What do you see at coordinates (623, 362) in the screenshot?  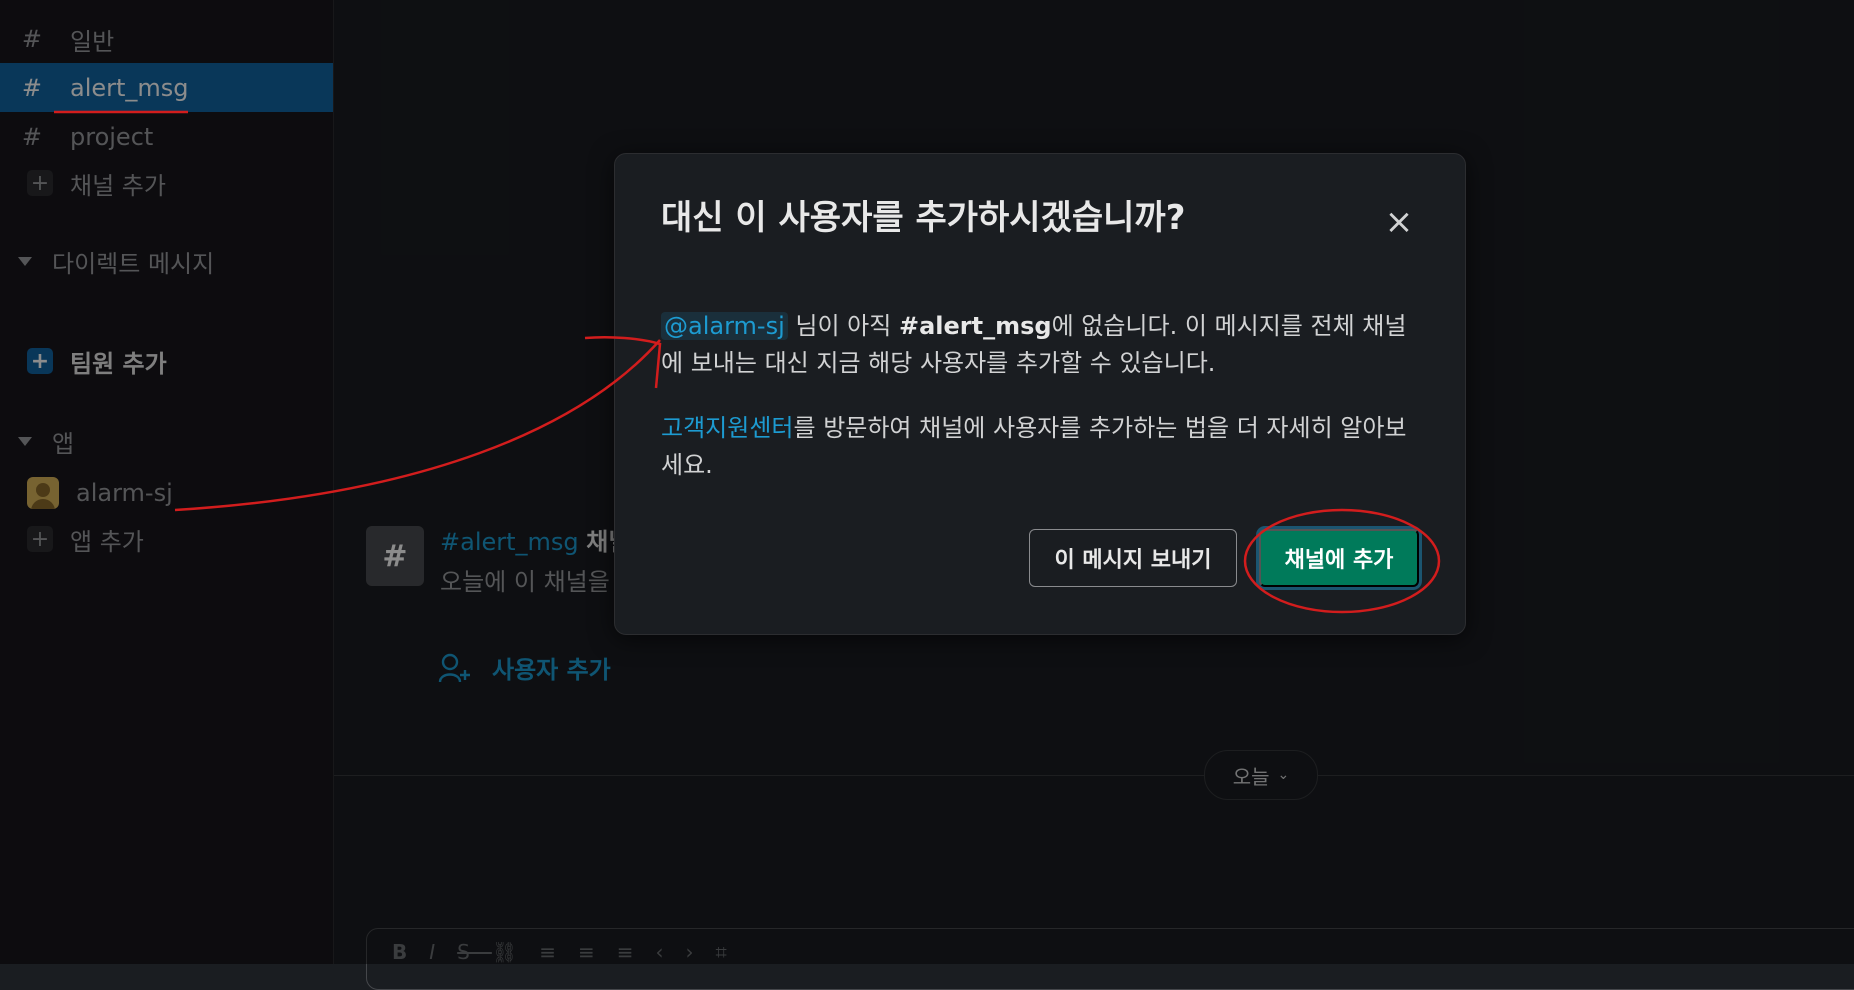 I see `annotation-arrow-head` at bounding box center [623, 362].